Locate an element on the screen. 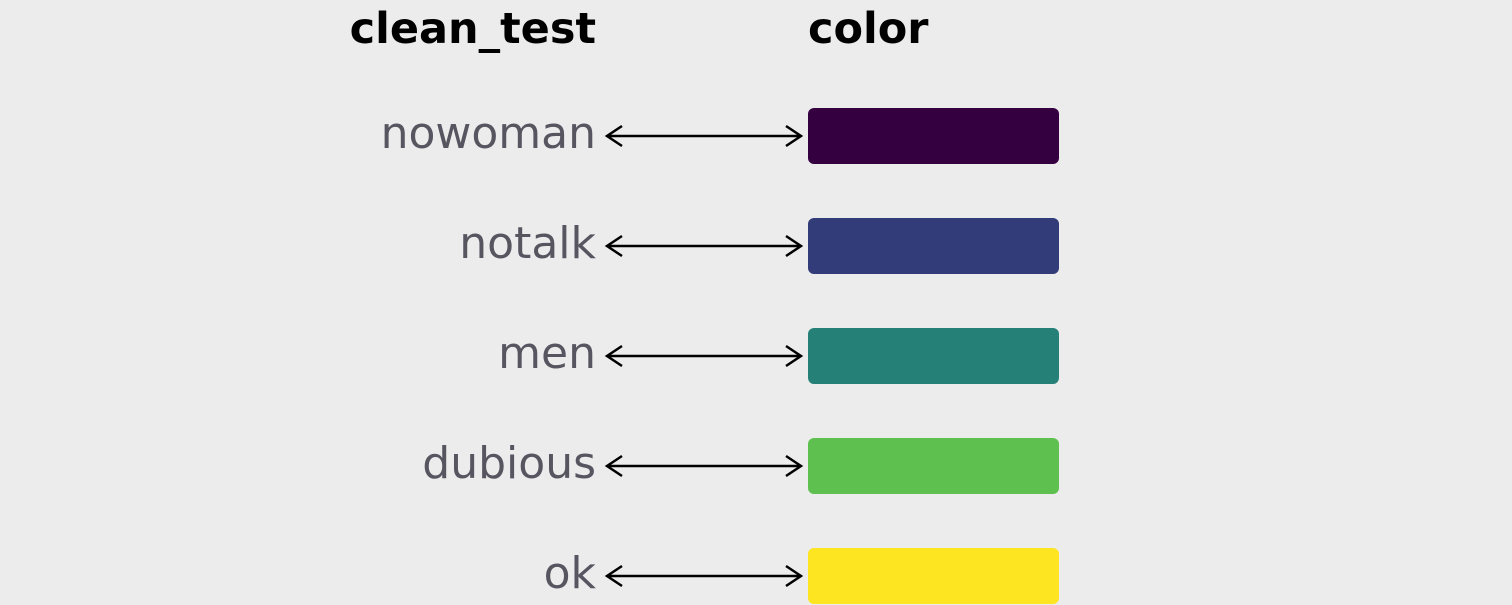  mapping-row: men is located at coordinates (756, 356).